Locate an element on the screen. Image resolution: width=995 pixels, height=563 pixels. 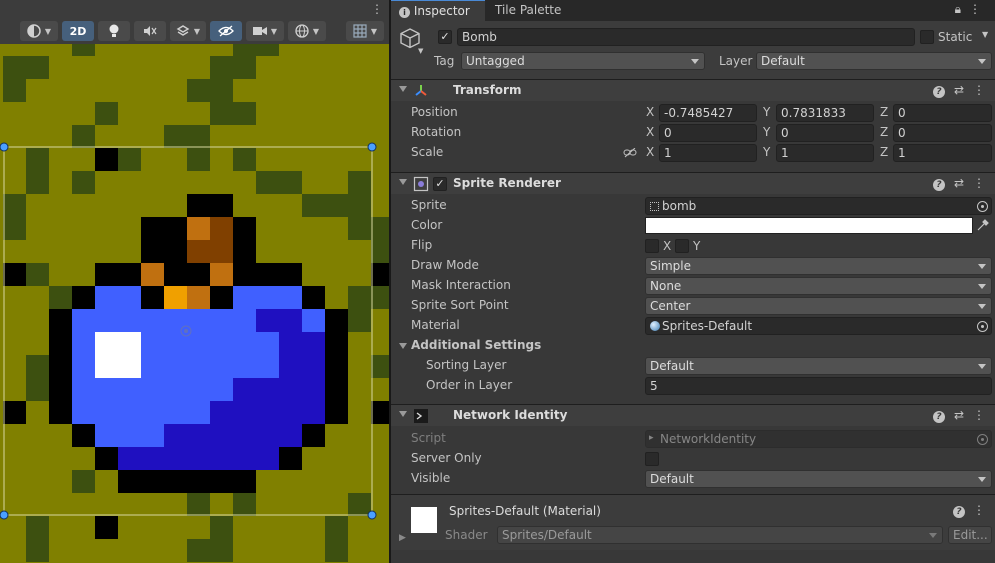
scale-y-field: 1 is located at coordinates (825, 153).